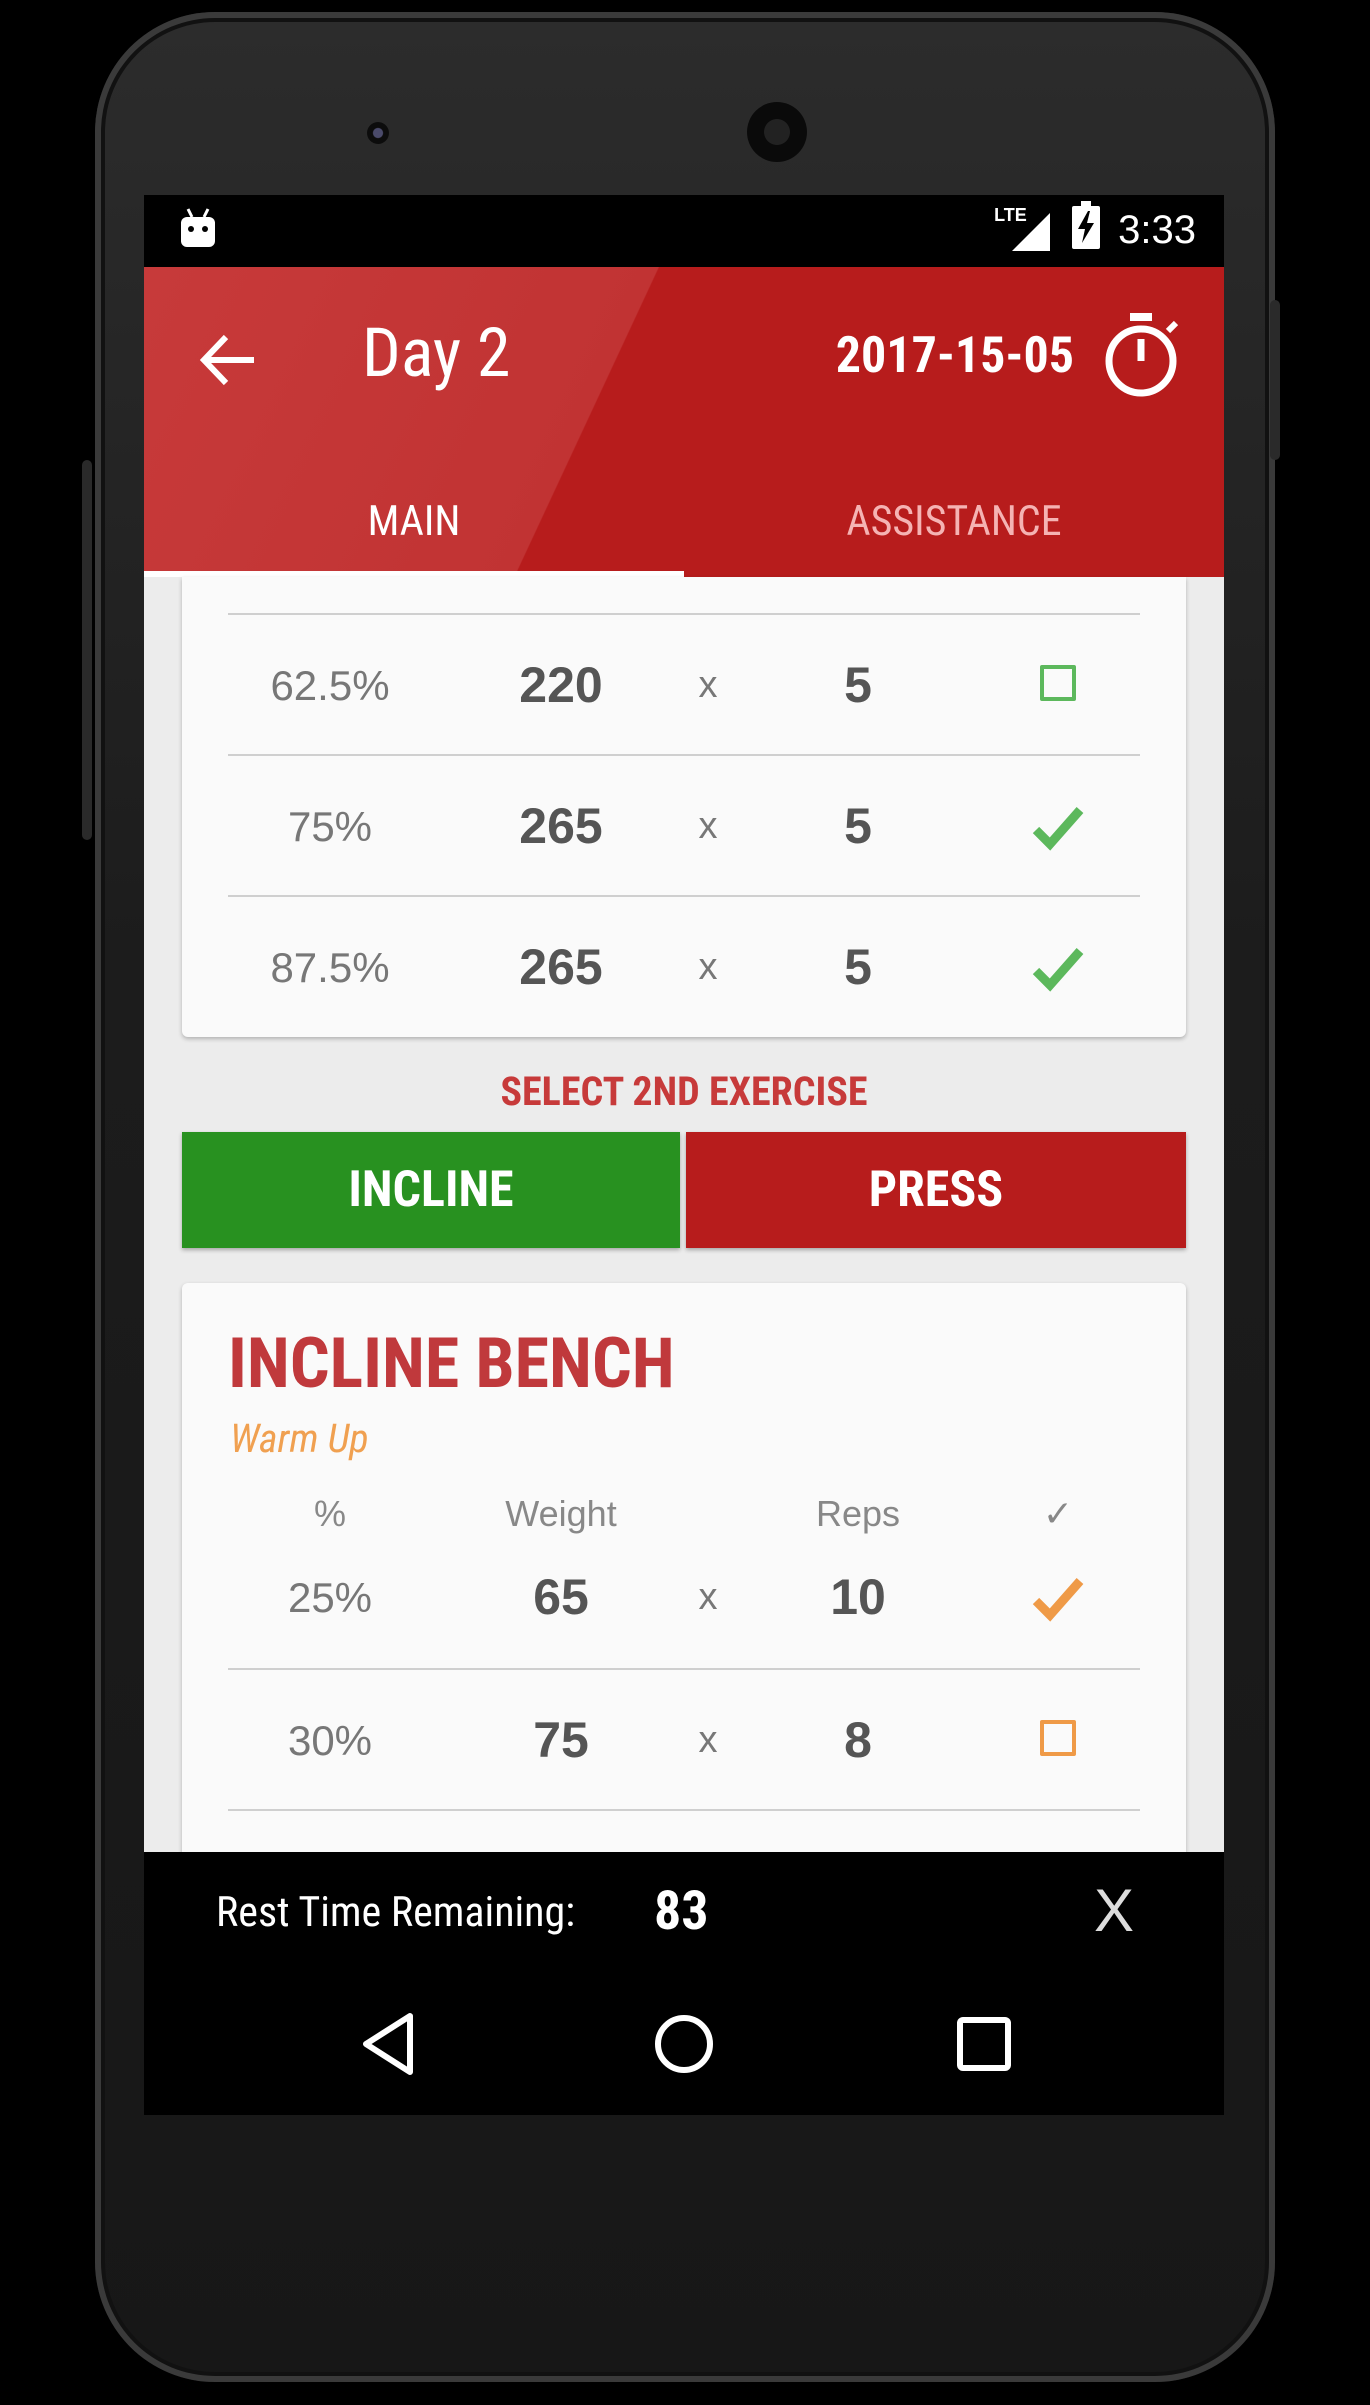 This screenshot has width=1370, height=2405. What do you see at coordinates (561, 1597) in the screenshot?
I see `set-weight: 65` at bounding box center [561, 1597].